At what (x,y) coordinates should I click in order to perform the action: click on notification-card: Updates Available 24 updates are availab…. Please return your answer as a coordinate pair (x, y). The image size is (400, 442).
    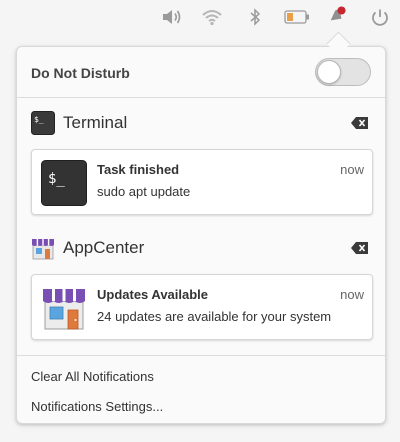
    Looking at the image, I should click on (202, 307).